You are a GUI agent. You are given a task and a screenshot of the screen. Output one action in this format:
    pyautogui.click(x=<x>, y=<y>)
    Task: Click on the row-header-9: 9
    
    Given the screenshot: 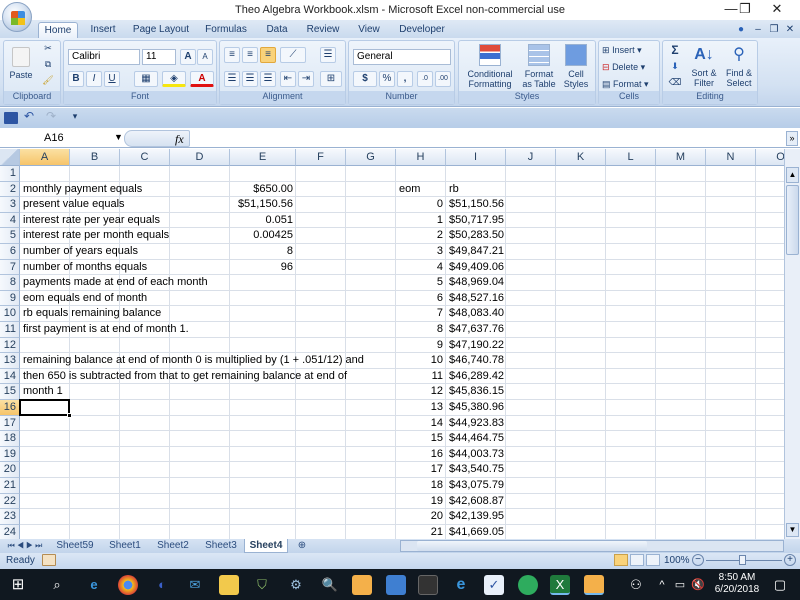 What is the action you would take?
    pyautogui.click(x=10, y=298)
    